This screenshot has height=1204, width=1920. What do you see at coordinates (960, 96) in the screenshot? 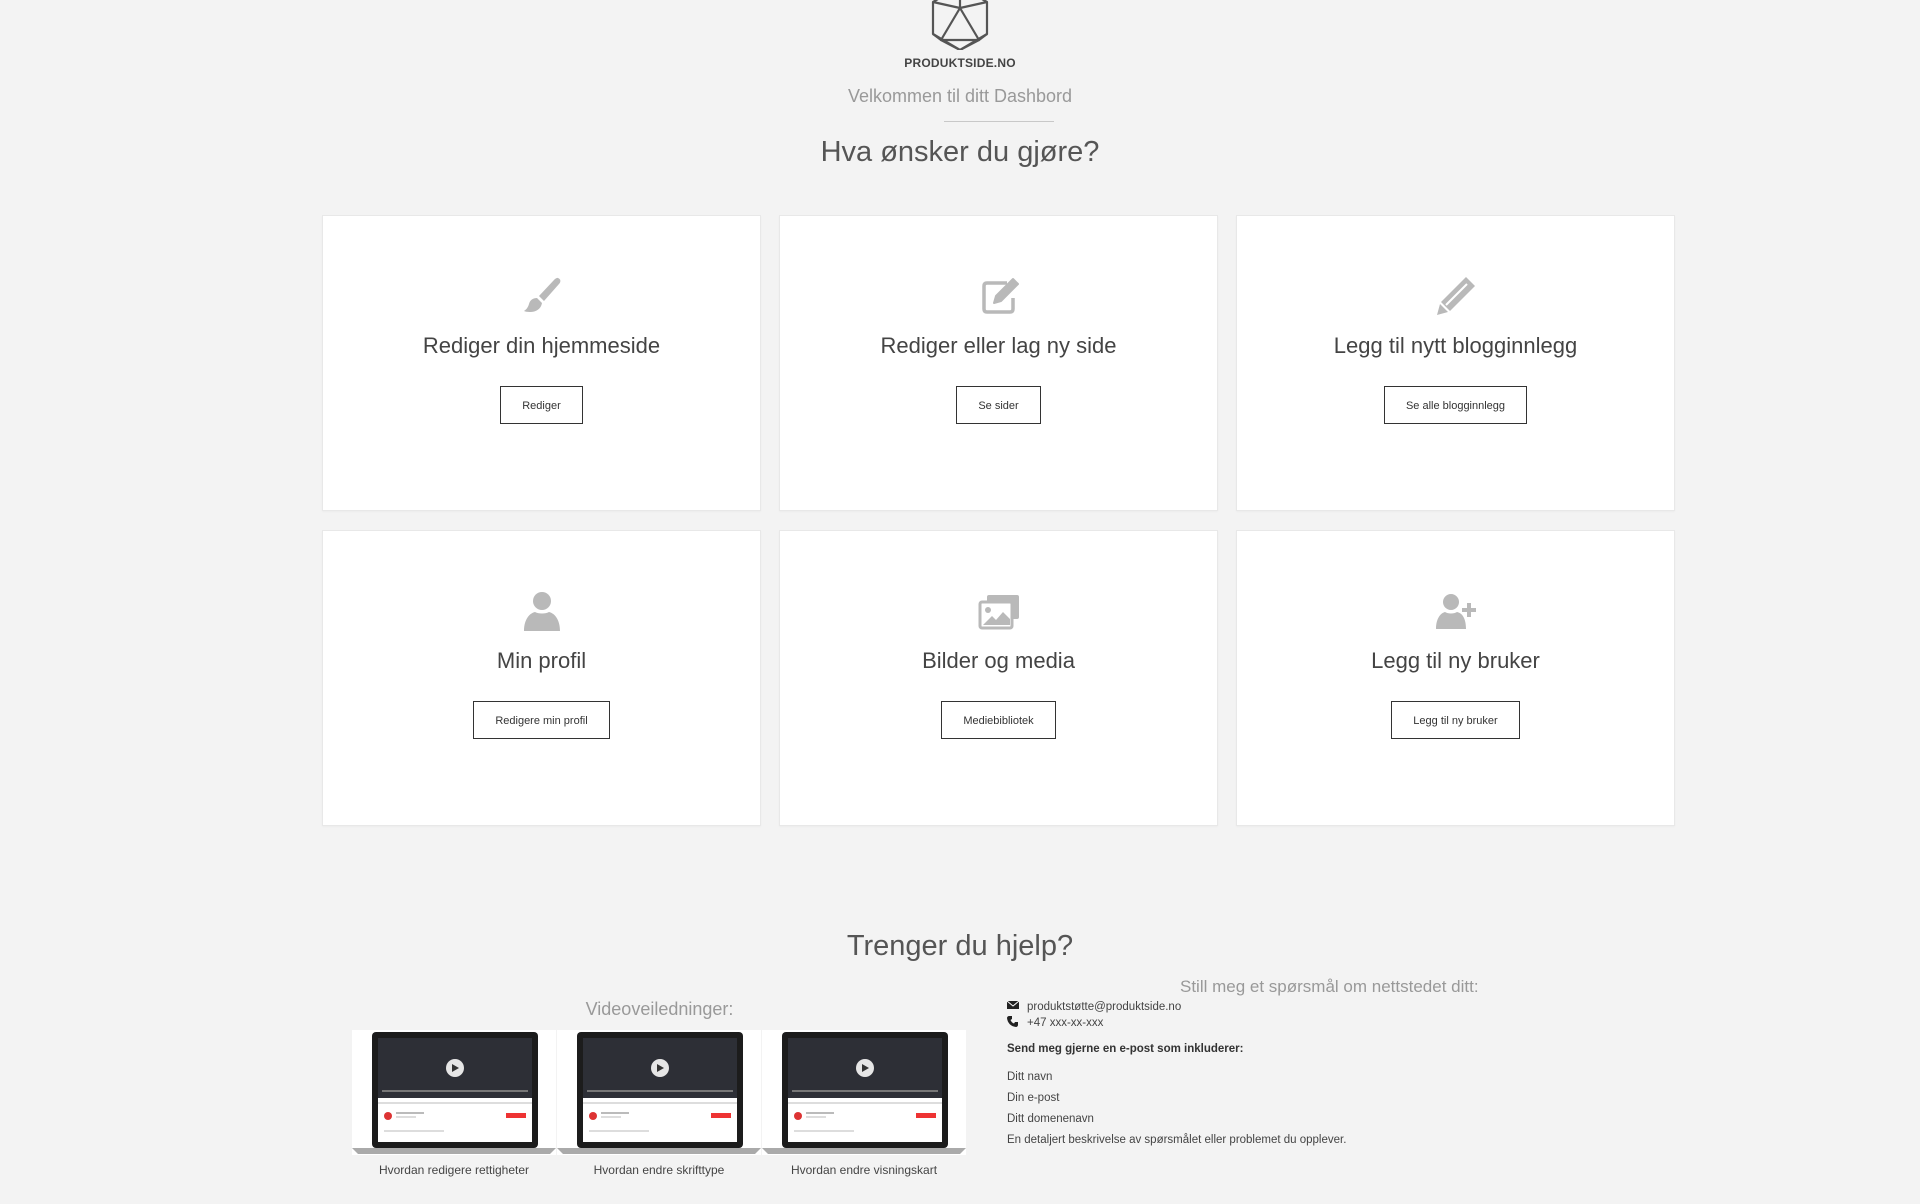
I see `welcome-text: Velkommen til ditt Dashbord` at bounding box center [960, 96].